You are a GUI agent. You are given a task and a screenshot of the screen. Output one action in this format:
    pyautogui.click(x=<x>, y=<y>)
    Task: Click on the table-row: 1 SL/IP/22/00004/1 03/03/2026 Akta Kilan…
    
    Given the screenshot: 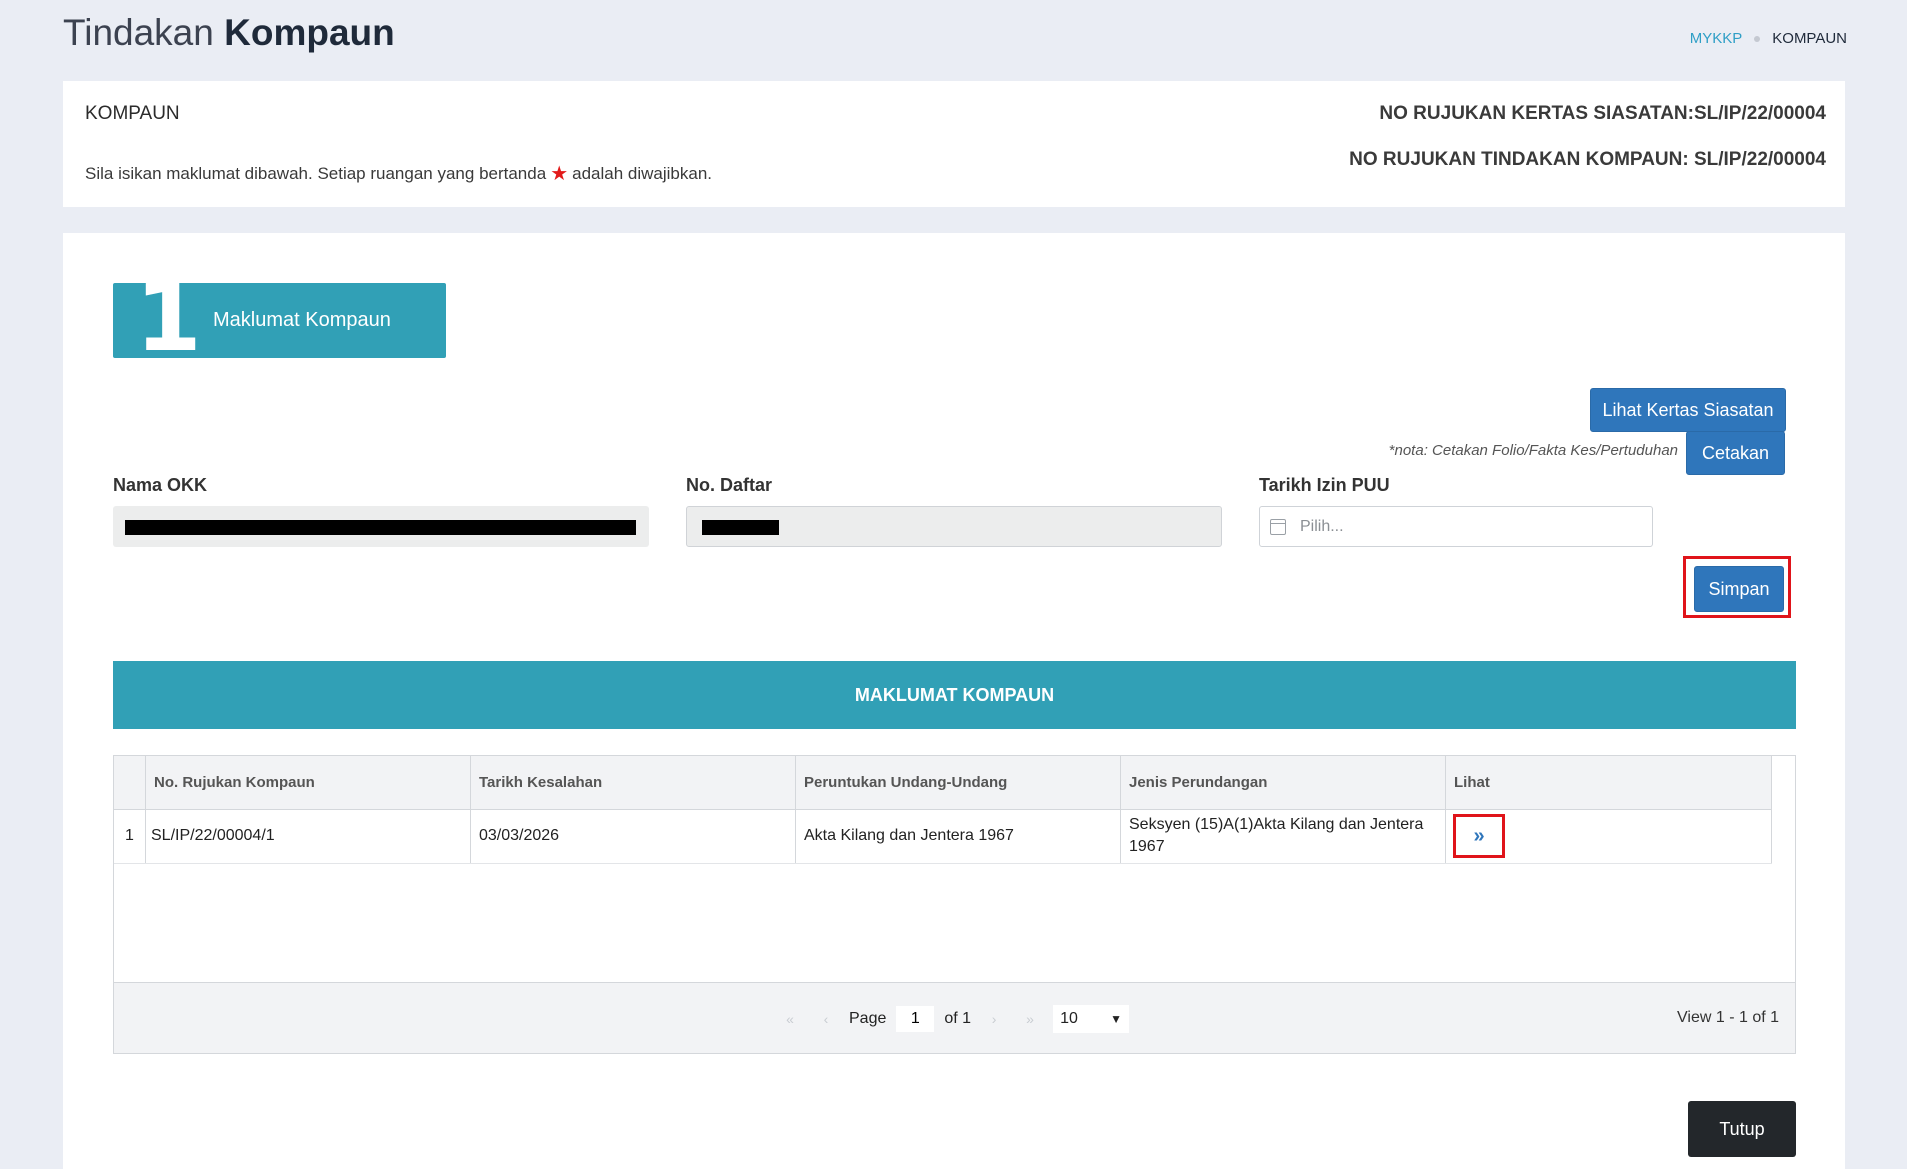 What is the action you would take?
    pyautogui.click(x=943, y=836)
    